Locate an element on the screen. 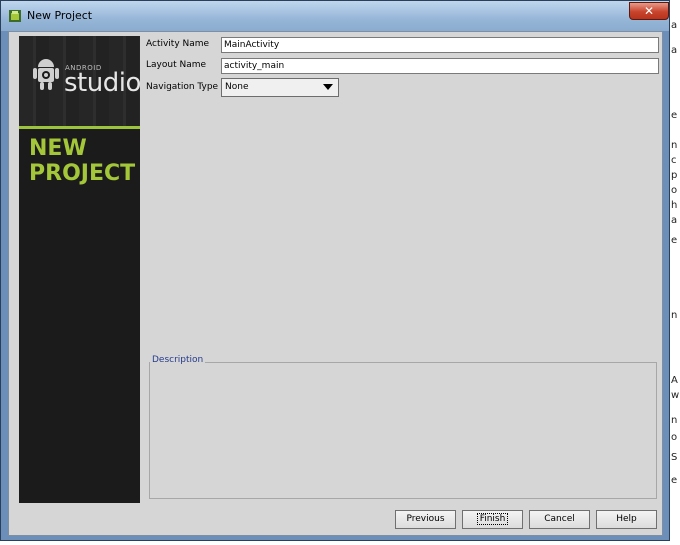  layout-name-label: Layout Name is located at coordinates (176, 65).